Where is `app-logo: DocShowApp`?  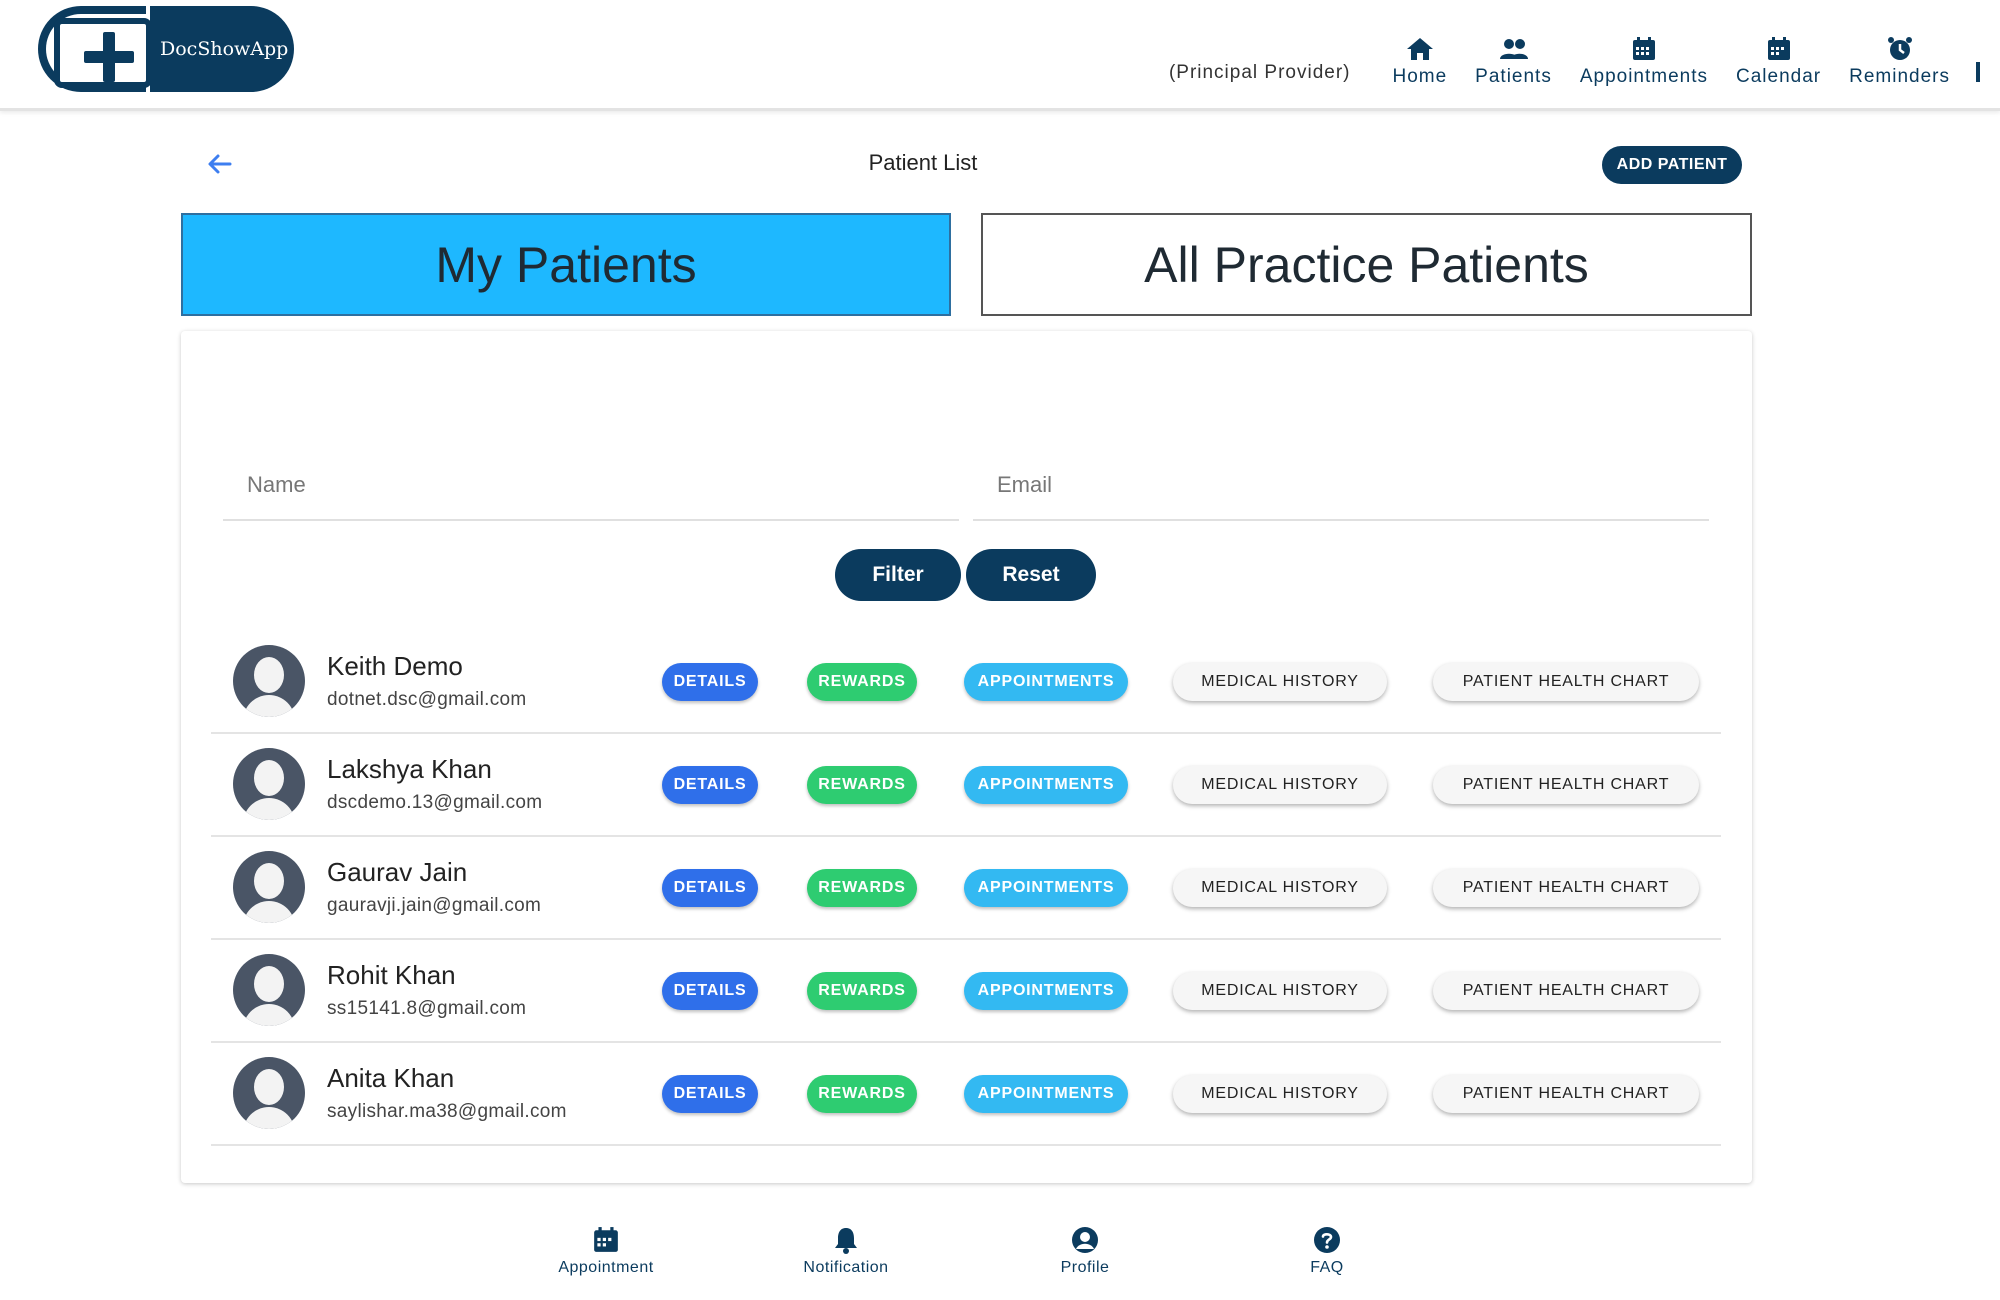 app-logo: DocShowApp is located at coordinates (166, 49).